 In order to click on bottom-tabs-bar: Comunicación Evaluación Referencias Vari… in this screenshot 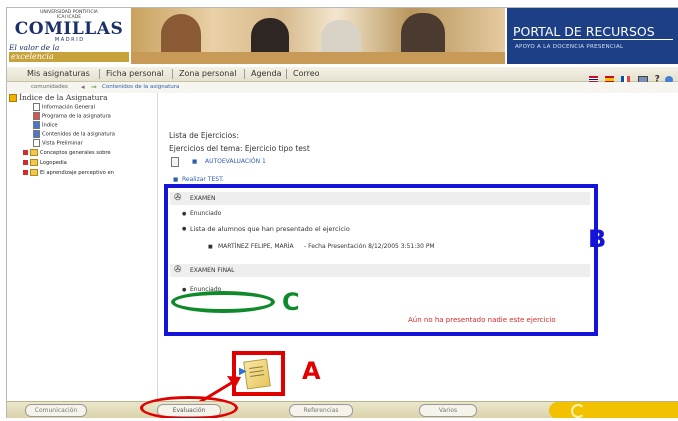, I will do `click(342, 409)`.